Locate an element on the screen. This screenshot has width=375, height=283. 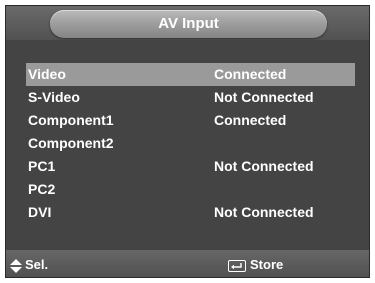
menu-title: AV Input is located at coordinates (188, 23).